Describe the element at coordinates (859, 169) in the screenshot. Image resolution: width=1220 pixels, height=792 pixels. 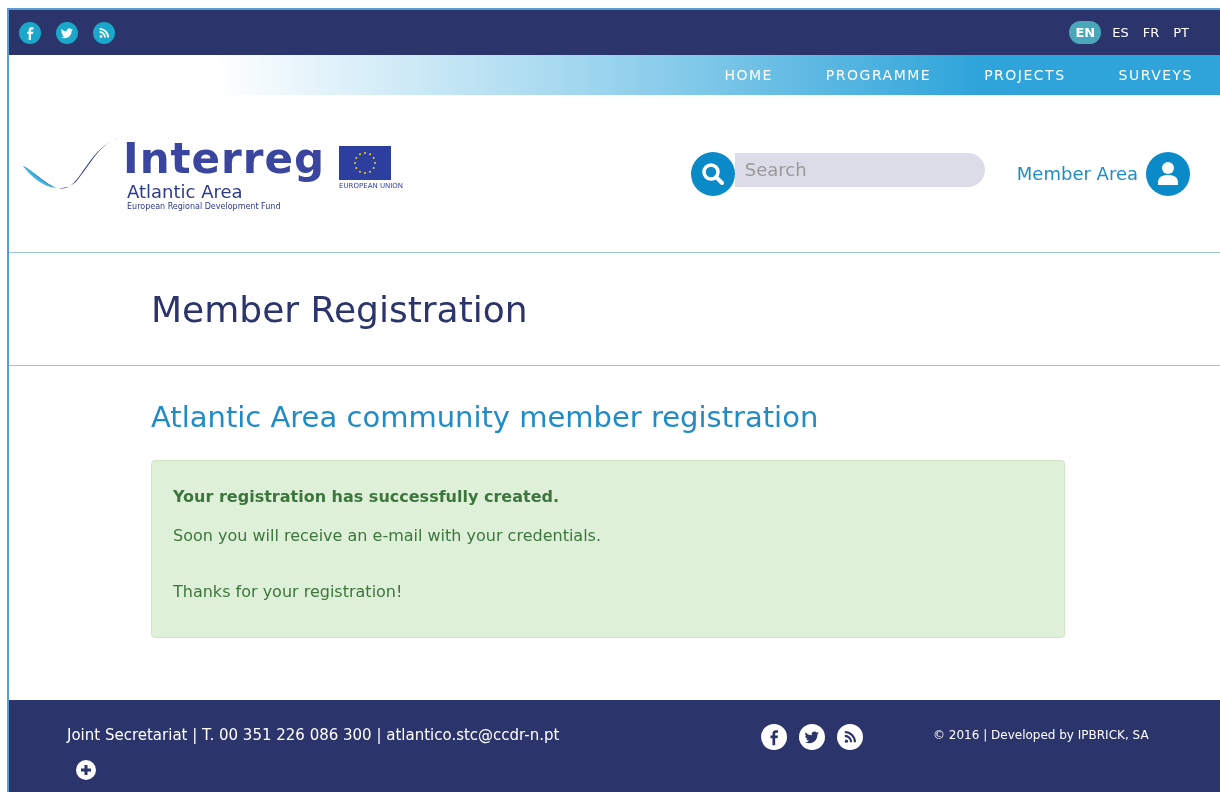
I see `search-field: Search` at that location.